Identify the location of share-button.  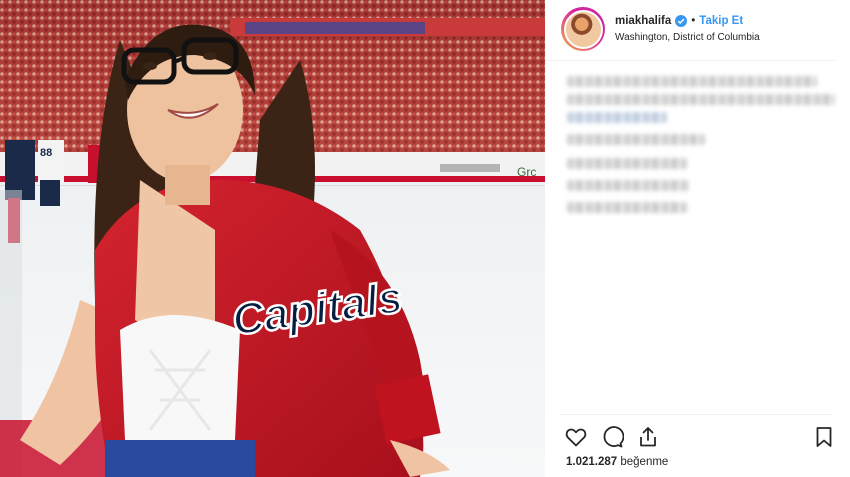
(648, 437).